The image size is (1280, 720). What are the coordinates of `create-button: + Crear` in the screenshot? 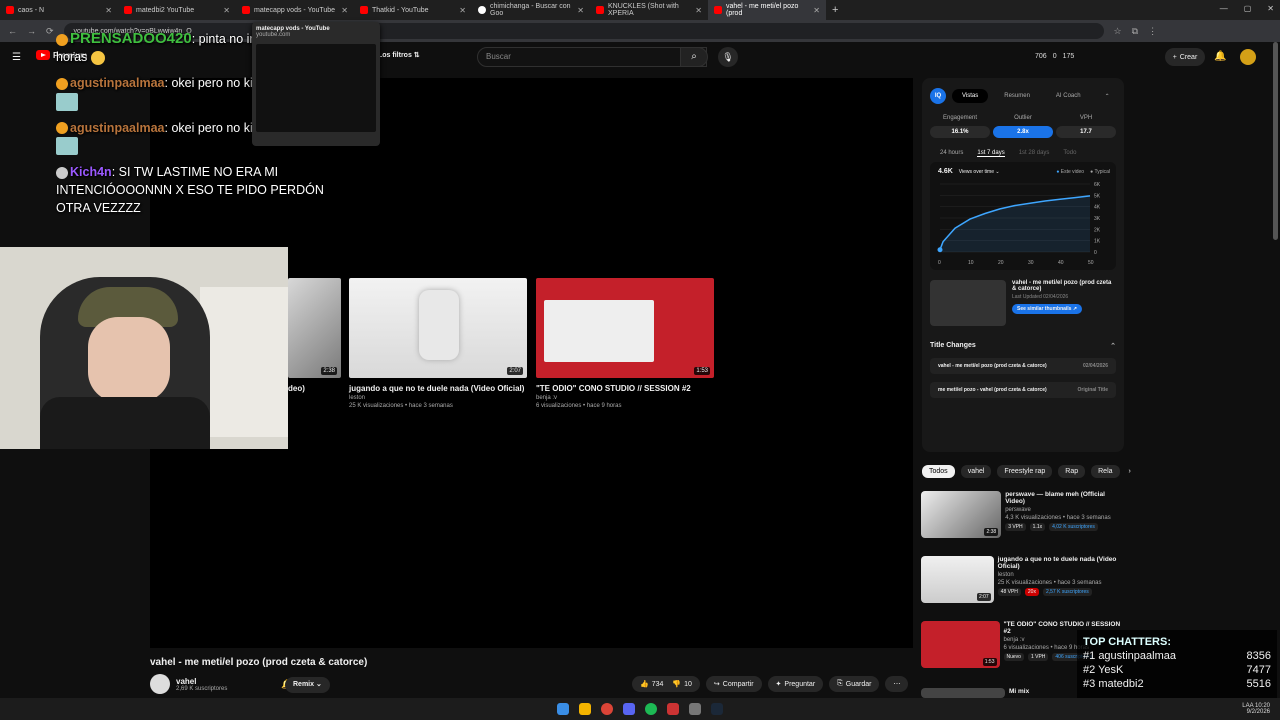 It's located at (1185, 57).